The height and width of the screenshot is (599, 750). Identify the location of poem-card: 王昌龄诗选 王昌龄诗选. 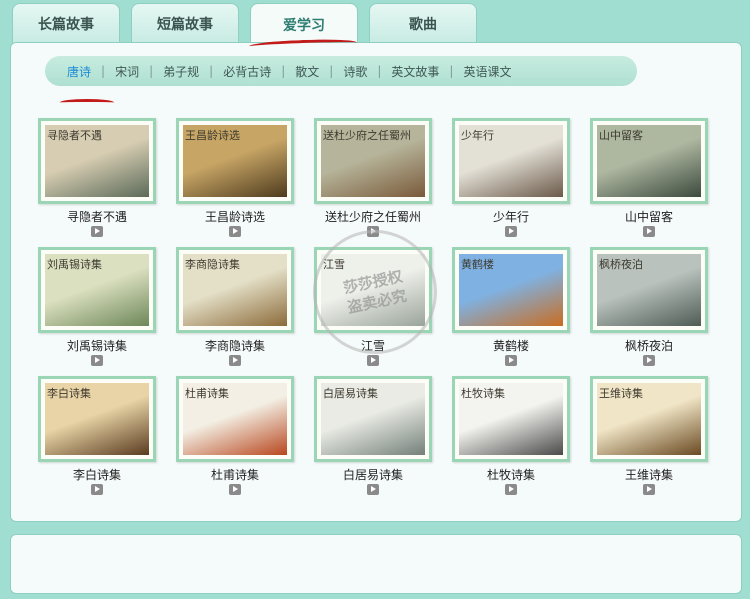
(236, 182).